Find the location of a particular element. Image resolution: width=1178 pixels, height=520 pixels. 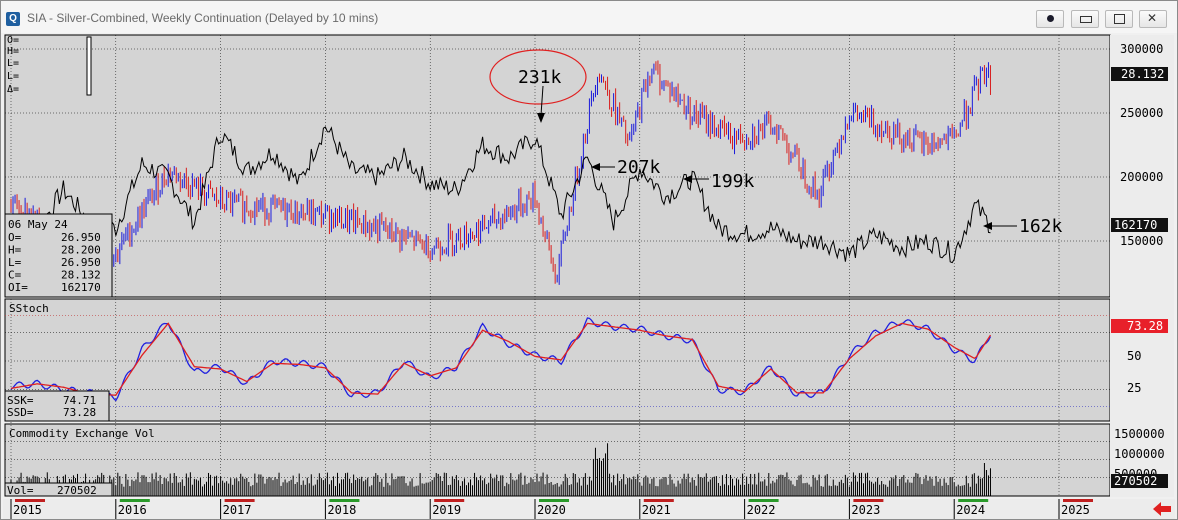

time-axis-label: 2024 is located at coordinates (970, 510).